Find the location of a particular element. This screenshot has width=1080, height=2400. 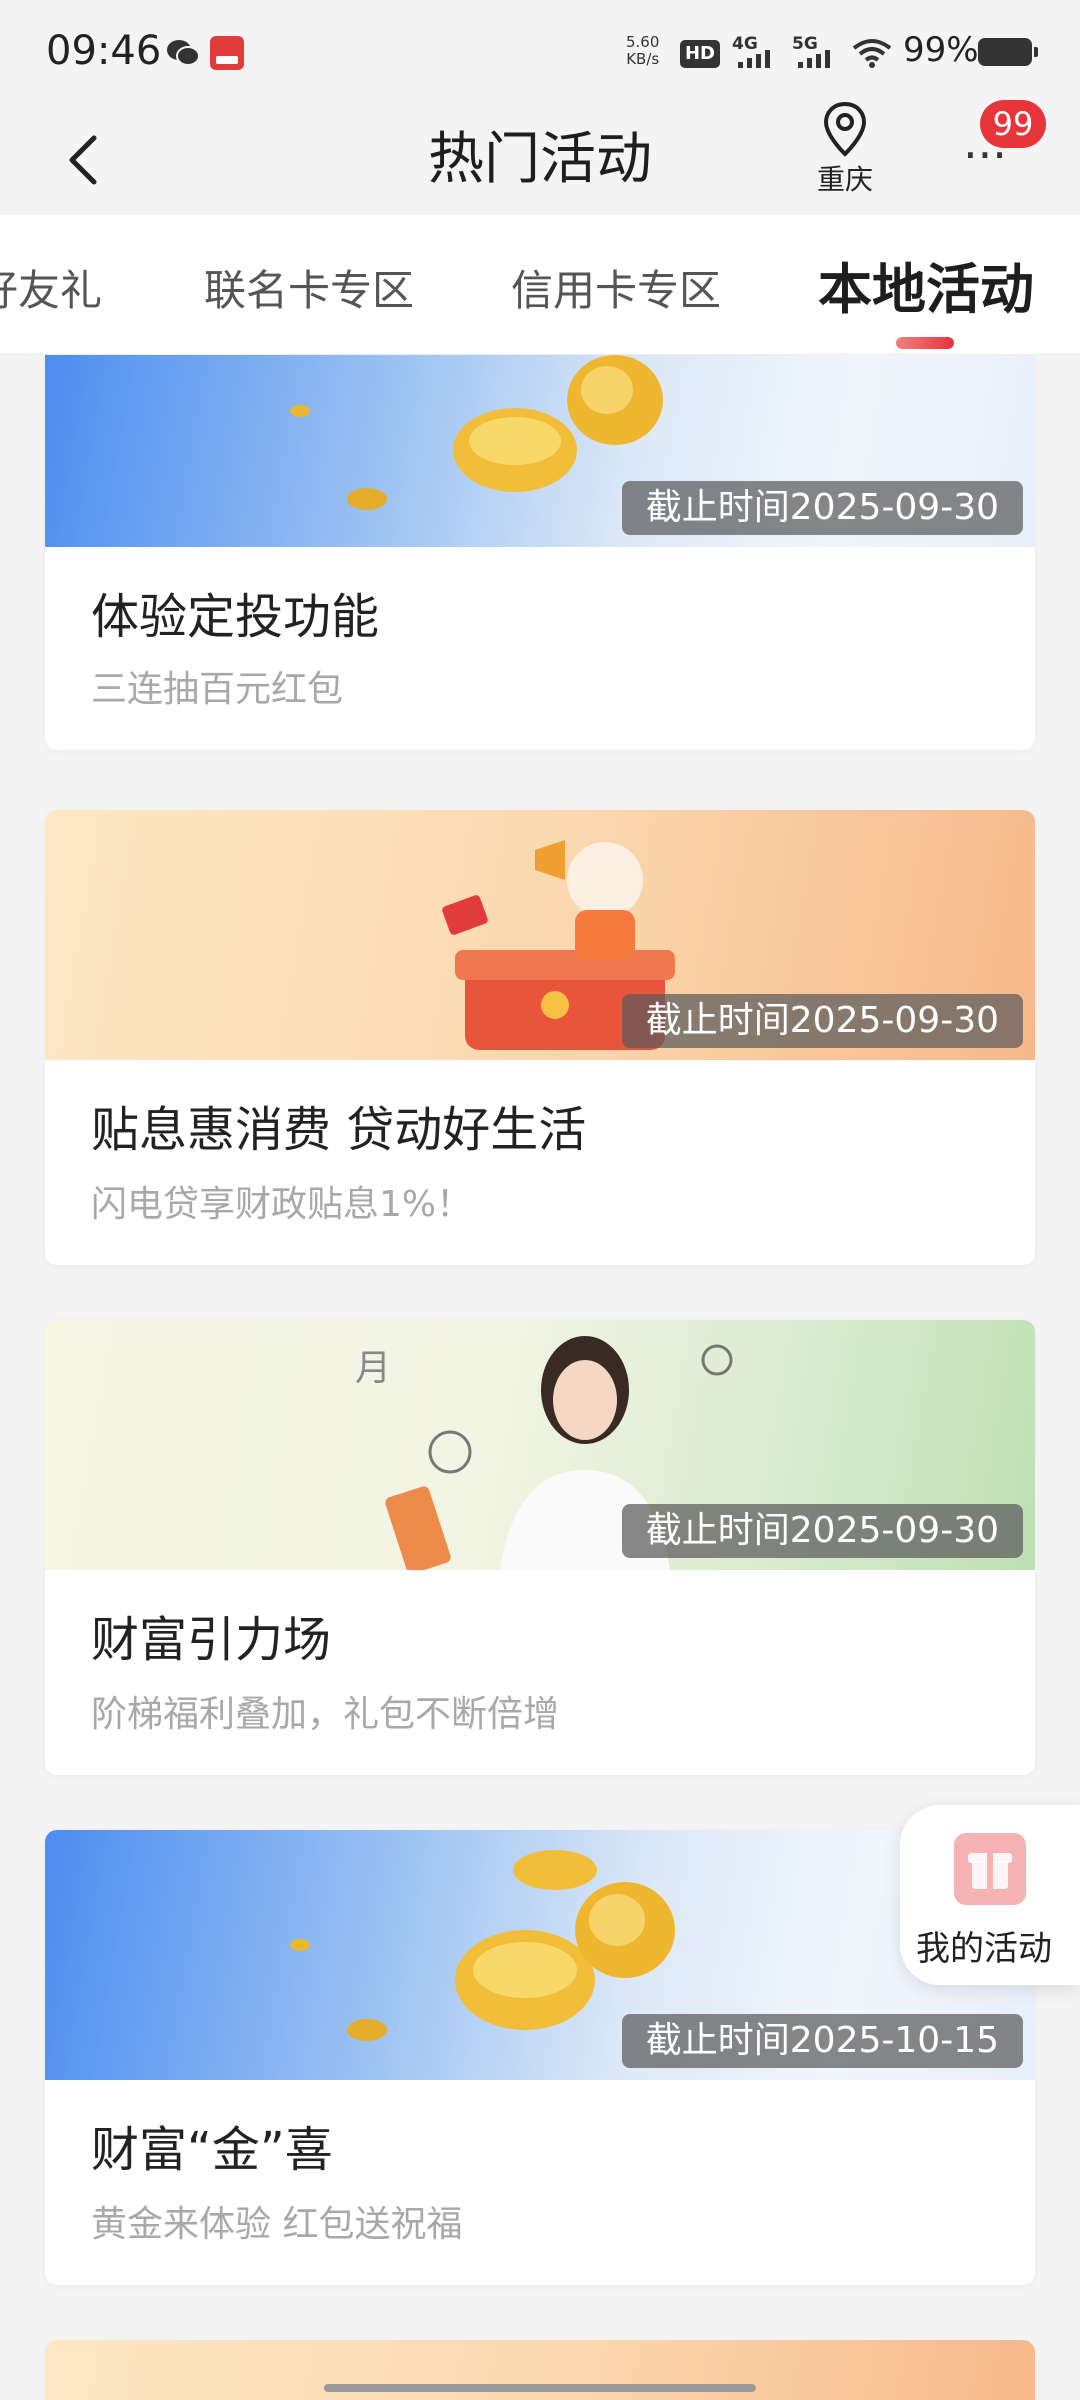

activity-title: 财富“金”喜 is located at coordinates (212, 2150).